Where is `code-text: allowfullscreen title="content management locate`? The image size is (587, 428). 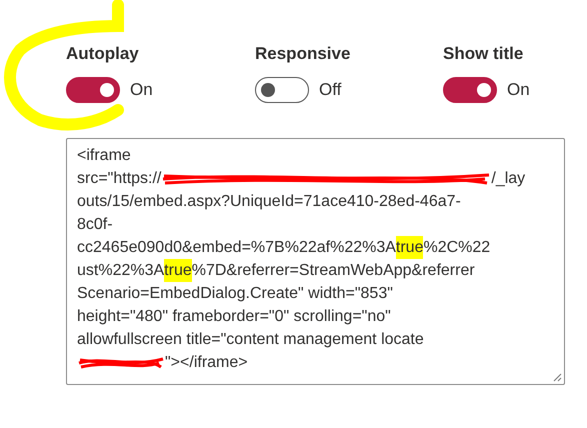
code-text: allowfullscreen title="content management locate is located at coordinates (250, 340).